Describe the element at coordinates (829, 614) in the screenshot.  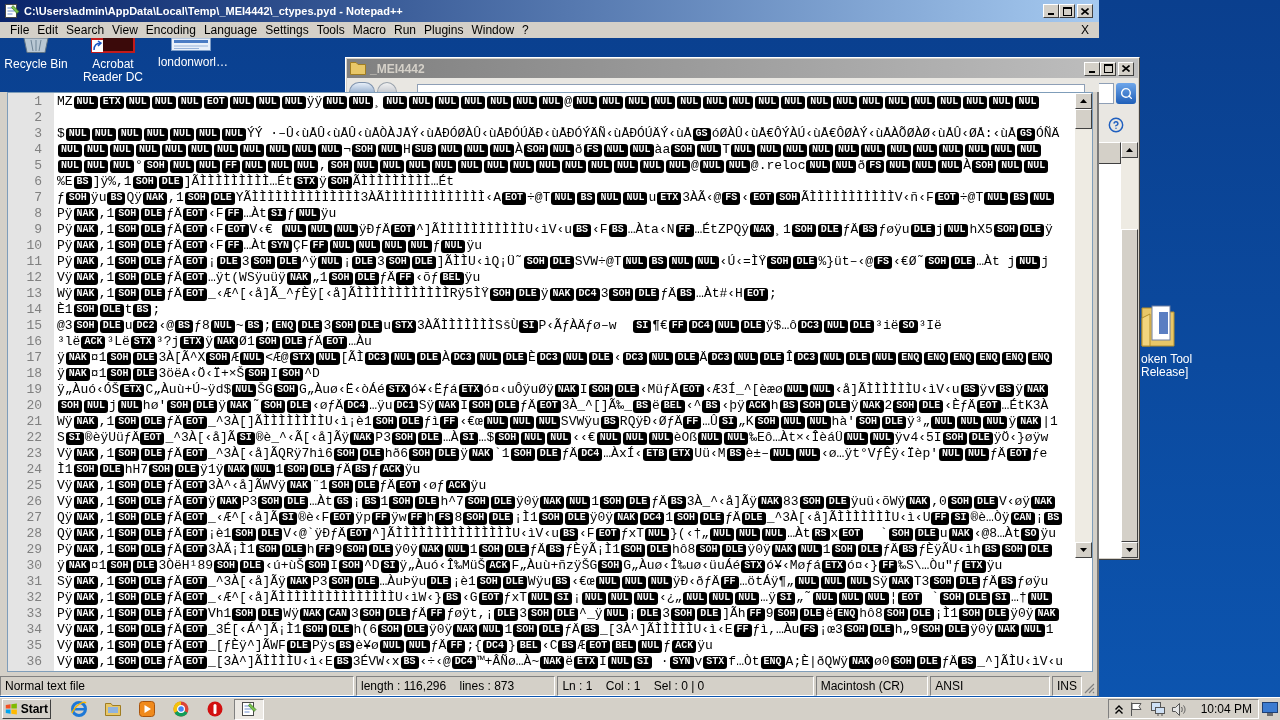
I see `code-text: ë` at that location.